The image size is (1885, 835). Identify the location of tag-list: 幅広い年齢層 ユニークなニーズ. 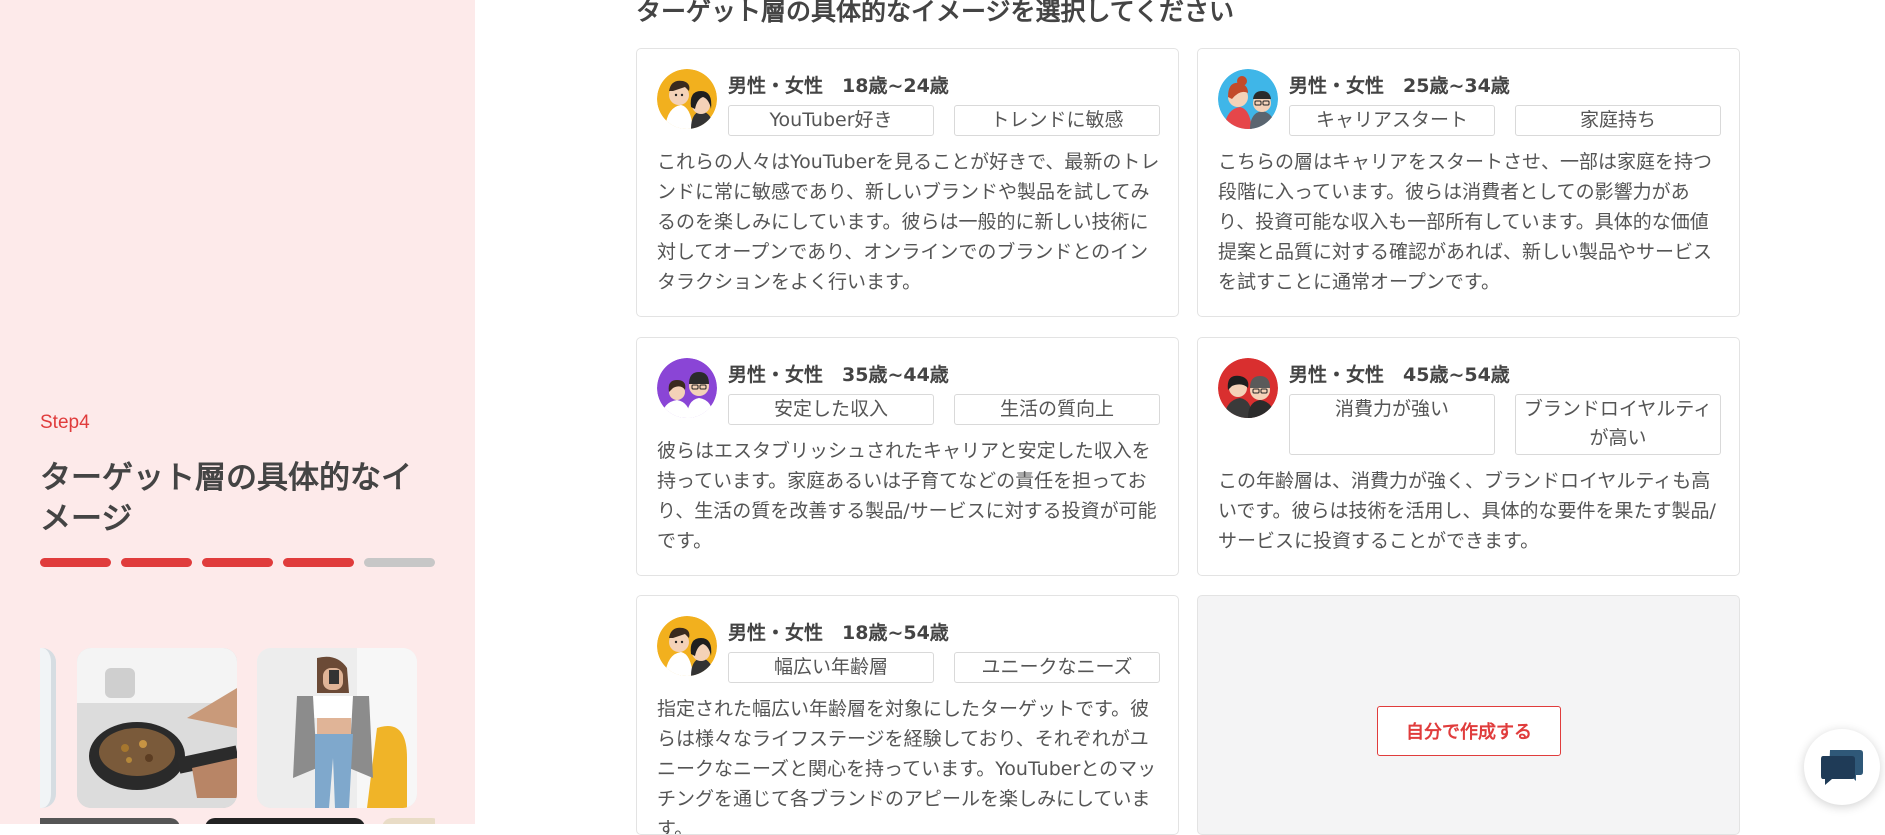
(944, 667).